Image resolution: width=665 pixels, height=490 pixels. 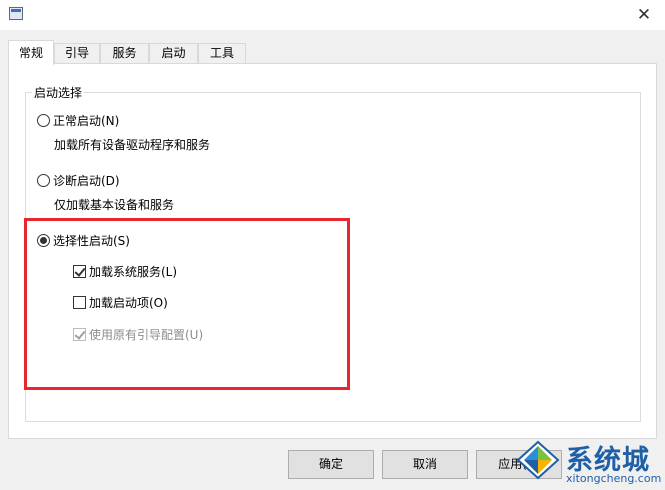 What do you see at coordinates (77, 53) in the screenshot?
I see `tab-boot: 引导` at bounding box center [77, 53].